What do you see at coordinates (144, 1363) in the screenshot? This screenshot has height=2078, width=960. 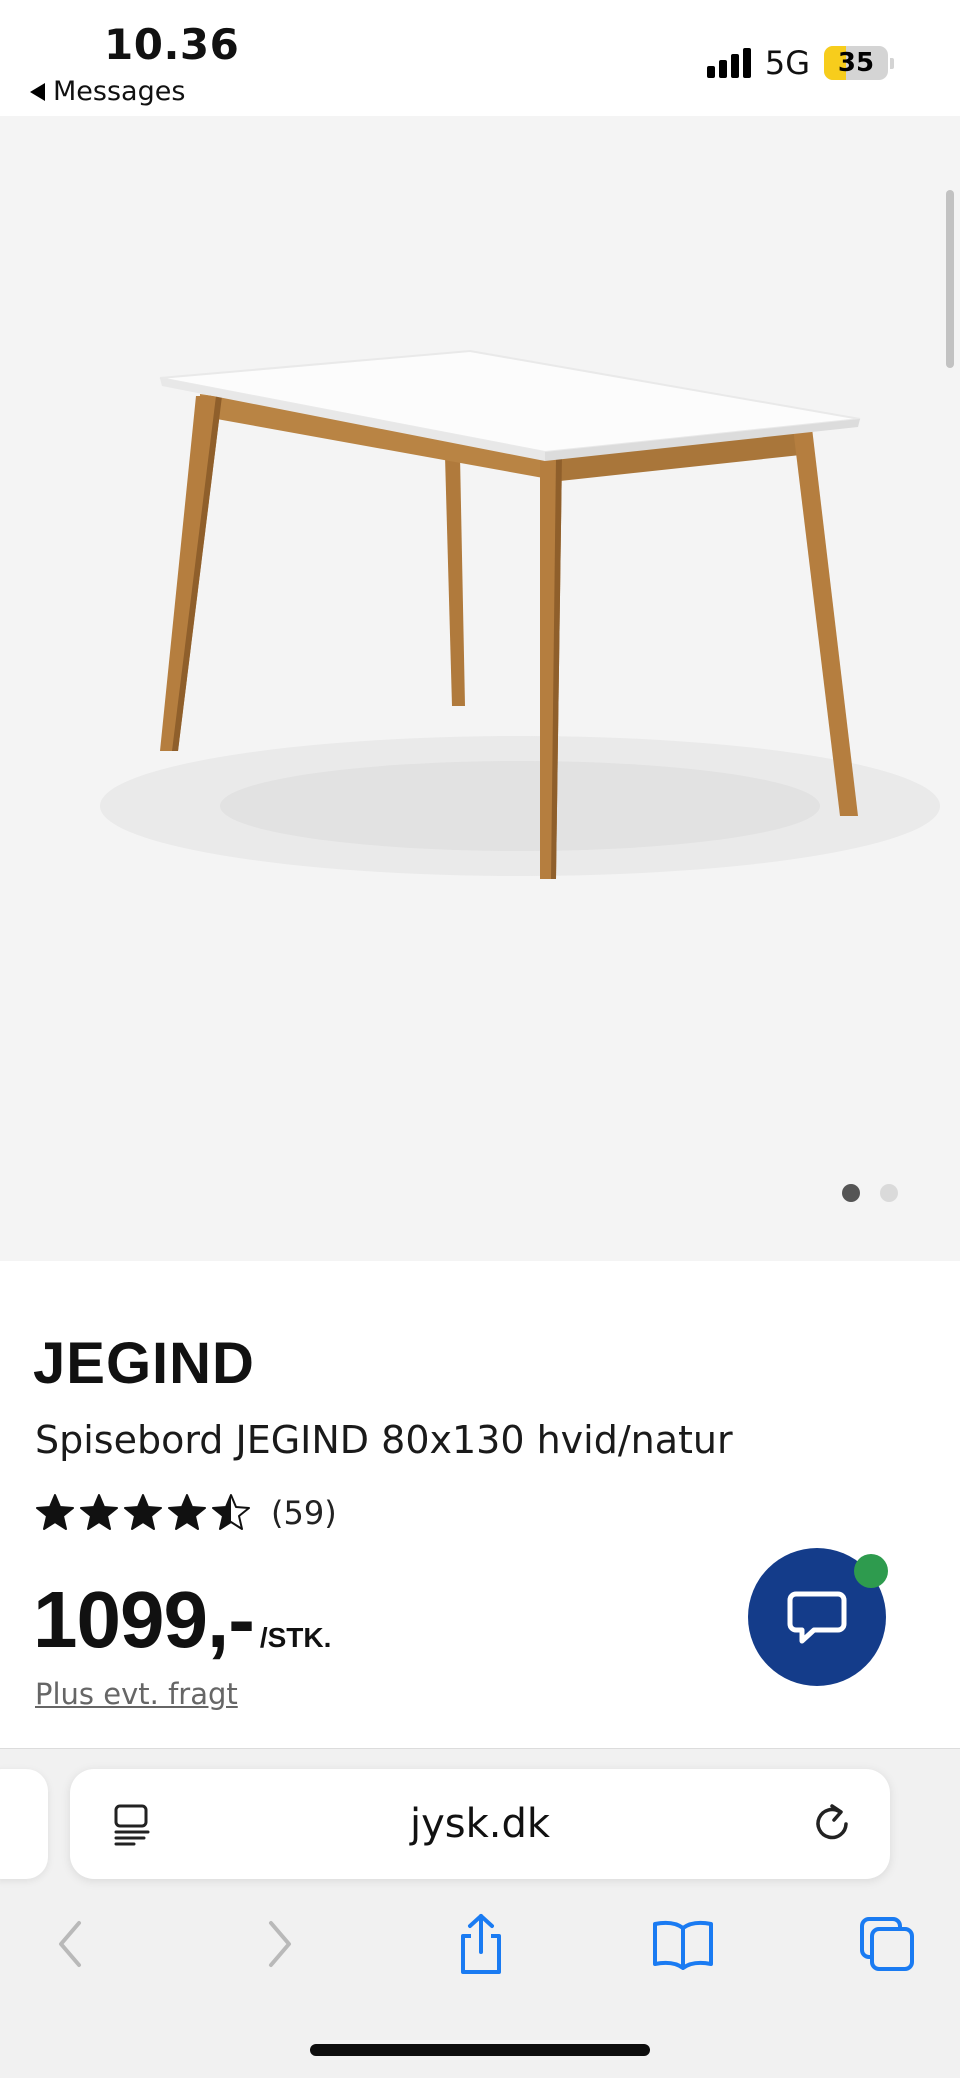 I see `product-brand: JEGIND` at bounding box center [144, 1363].